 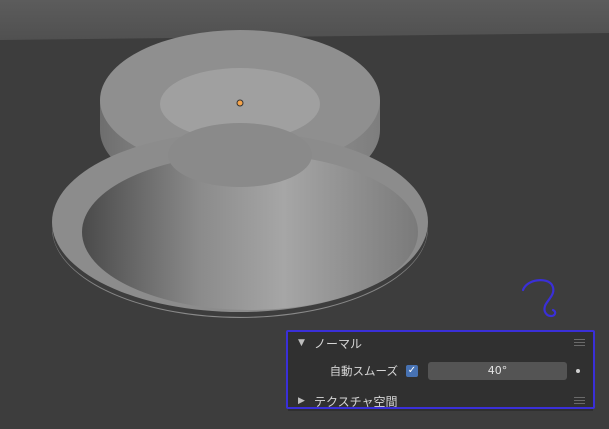 What do you see at coordinates (240, 103) in the screenshot?
I see `object-origin-dot` at bounding box center [240, 103].